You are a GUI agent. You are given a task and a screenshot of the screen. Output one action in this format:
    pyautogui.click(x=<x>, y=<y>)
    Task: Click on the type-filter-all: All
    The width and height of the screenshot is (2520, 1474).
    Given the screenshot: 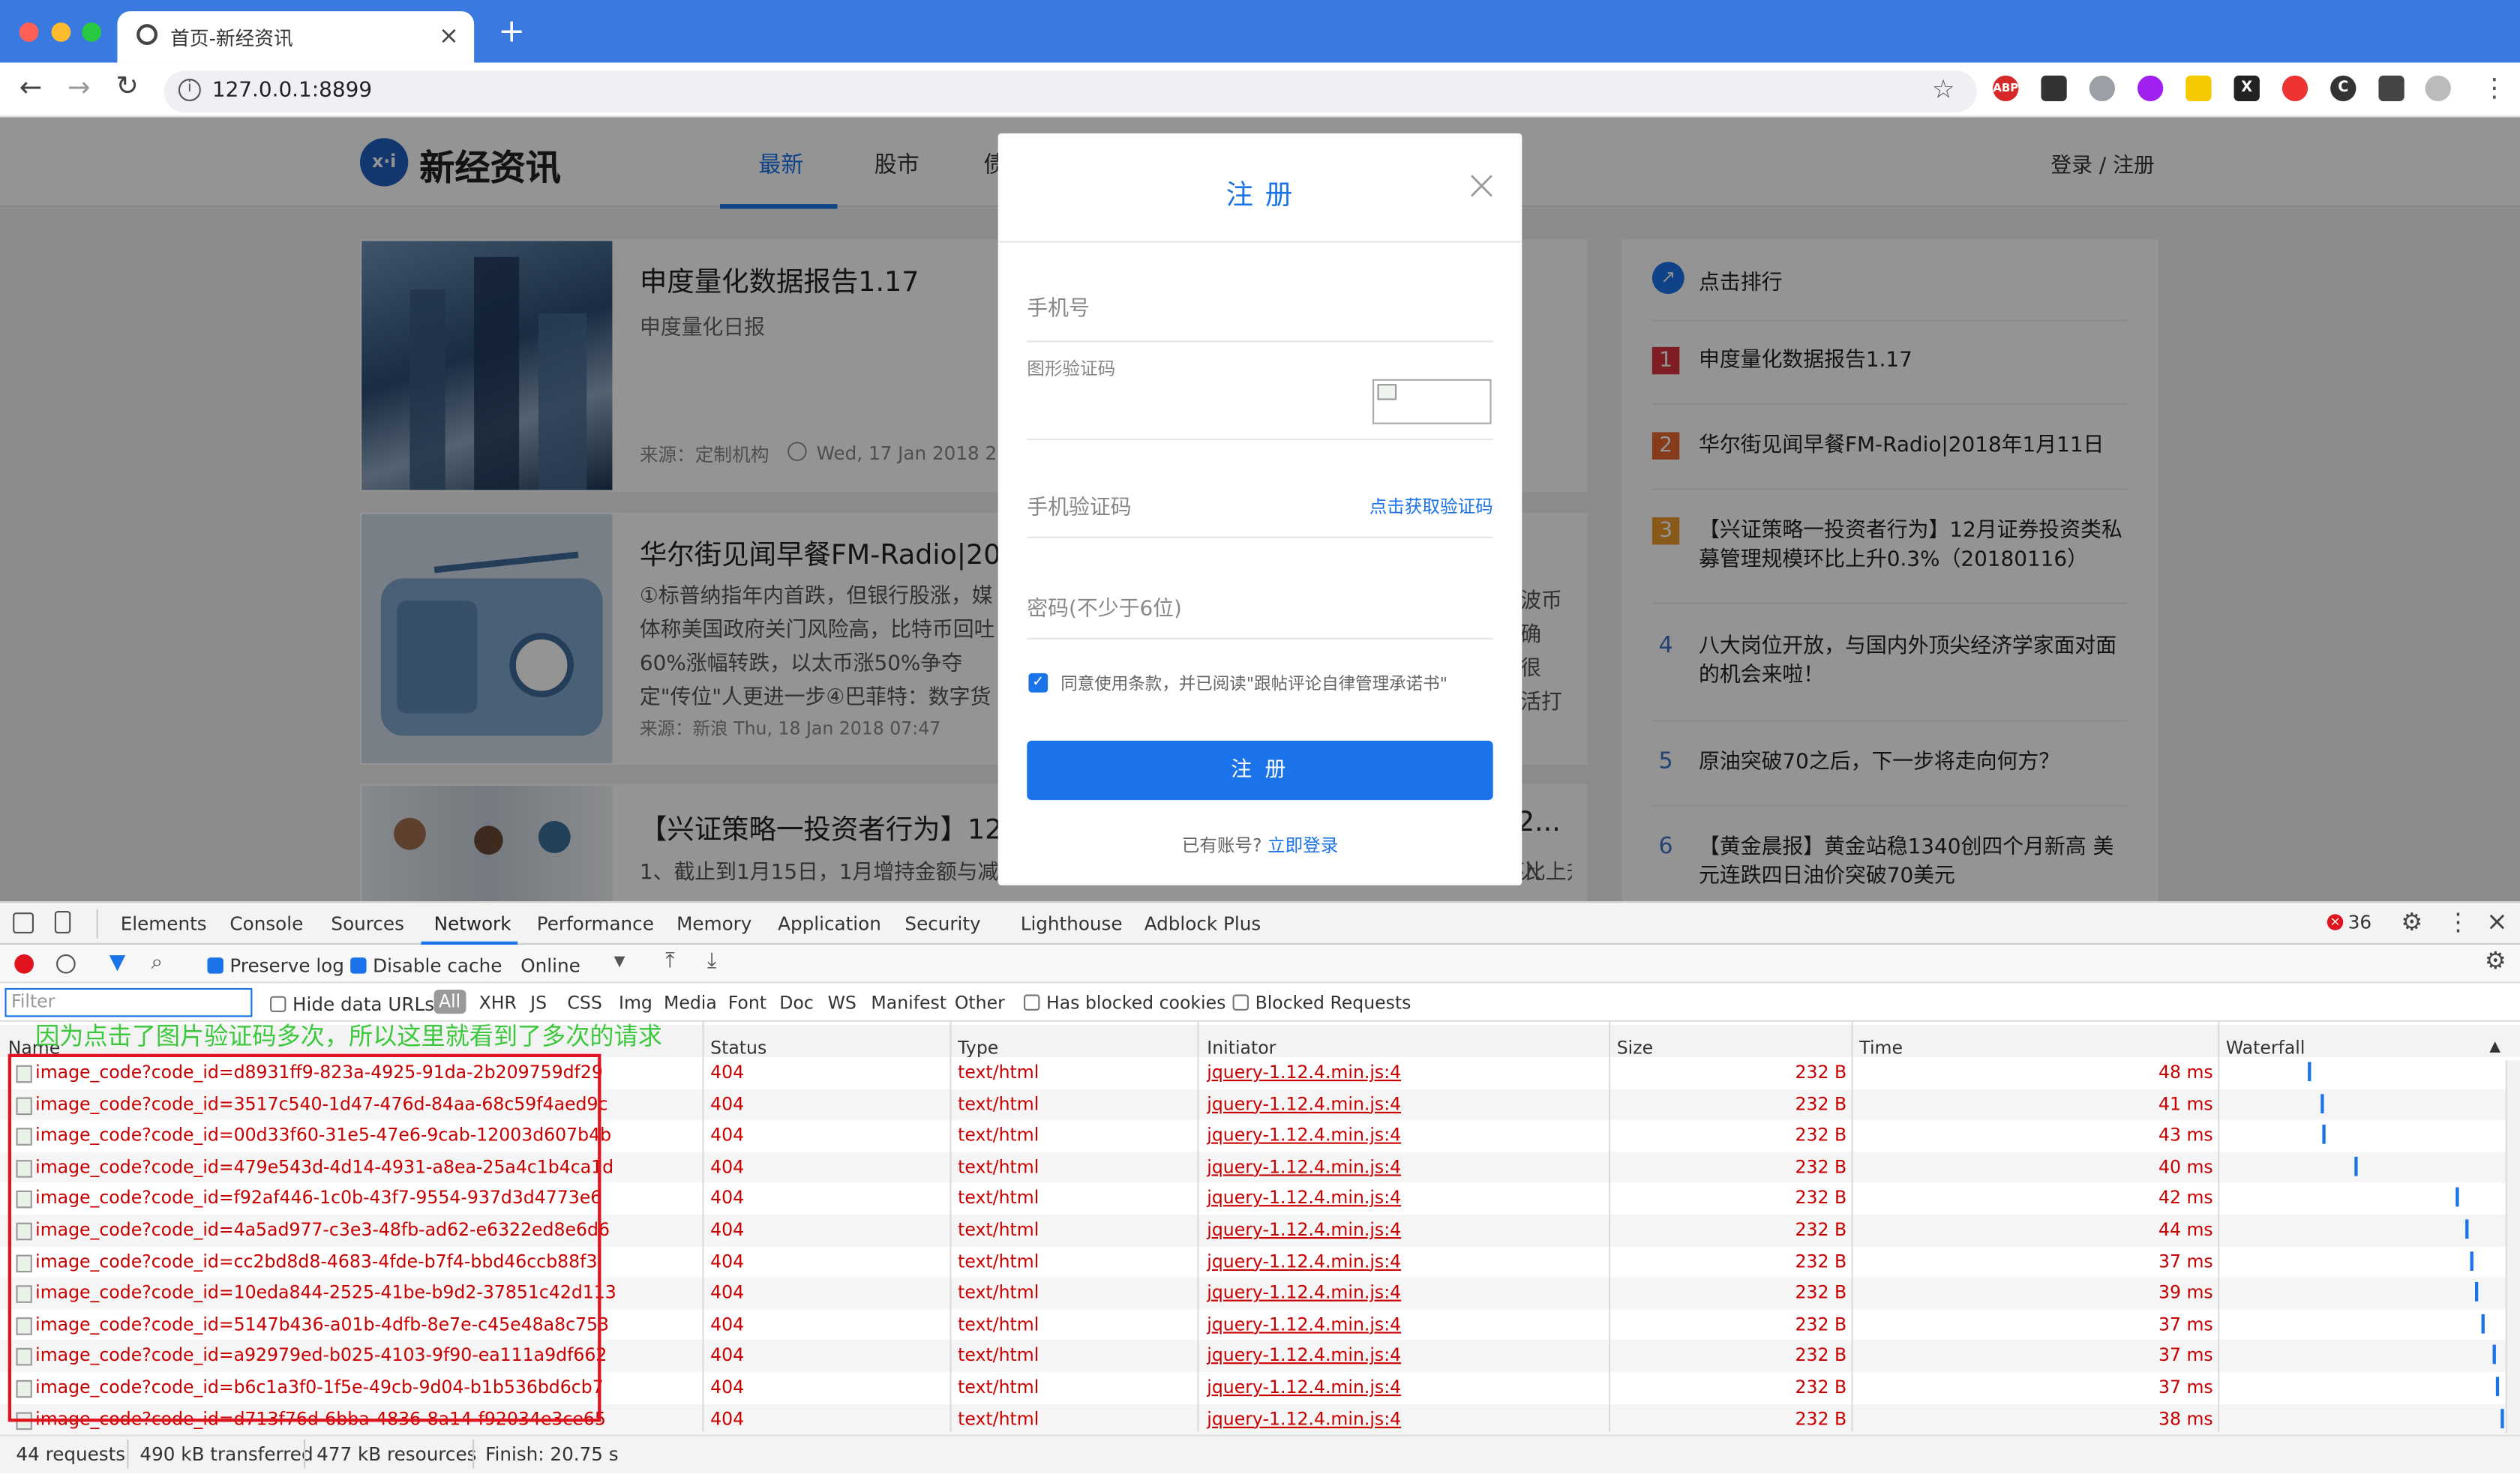 What is the action you would take?
    pyautogui.click(x=450, y=1002)
    